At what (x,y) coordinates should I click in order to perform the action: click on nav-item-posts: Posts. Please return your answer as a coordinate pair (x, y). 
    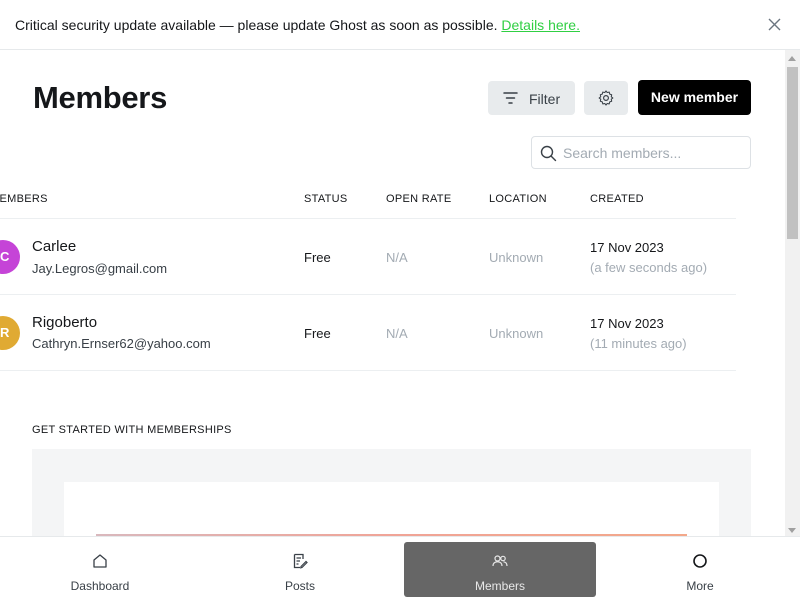
    Looking at the image, I should click on (300, 569).